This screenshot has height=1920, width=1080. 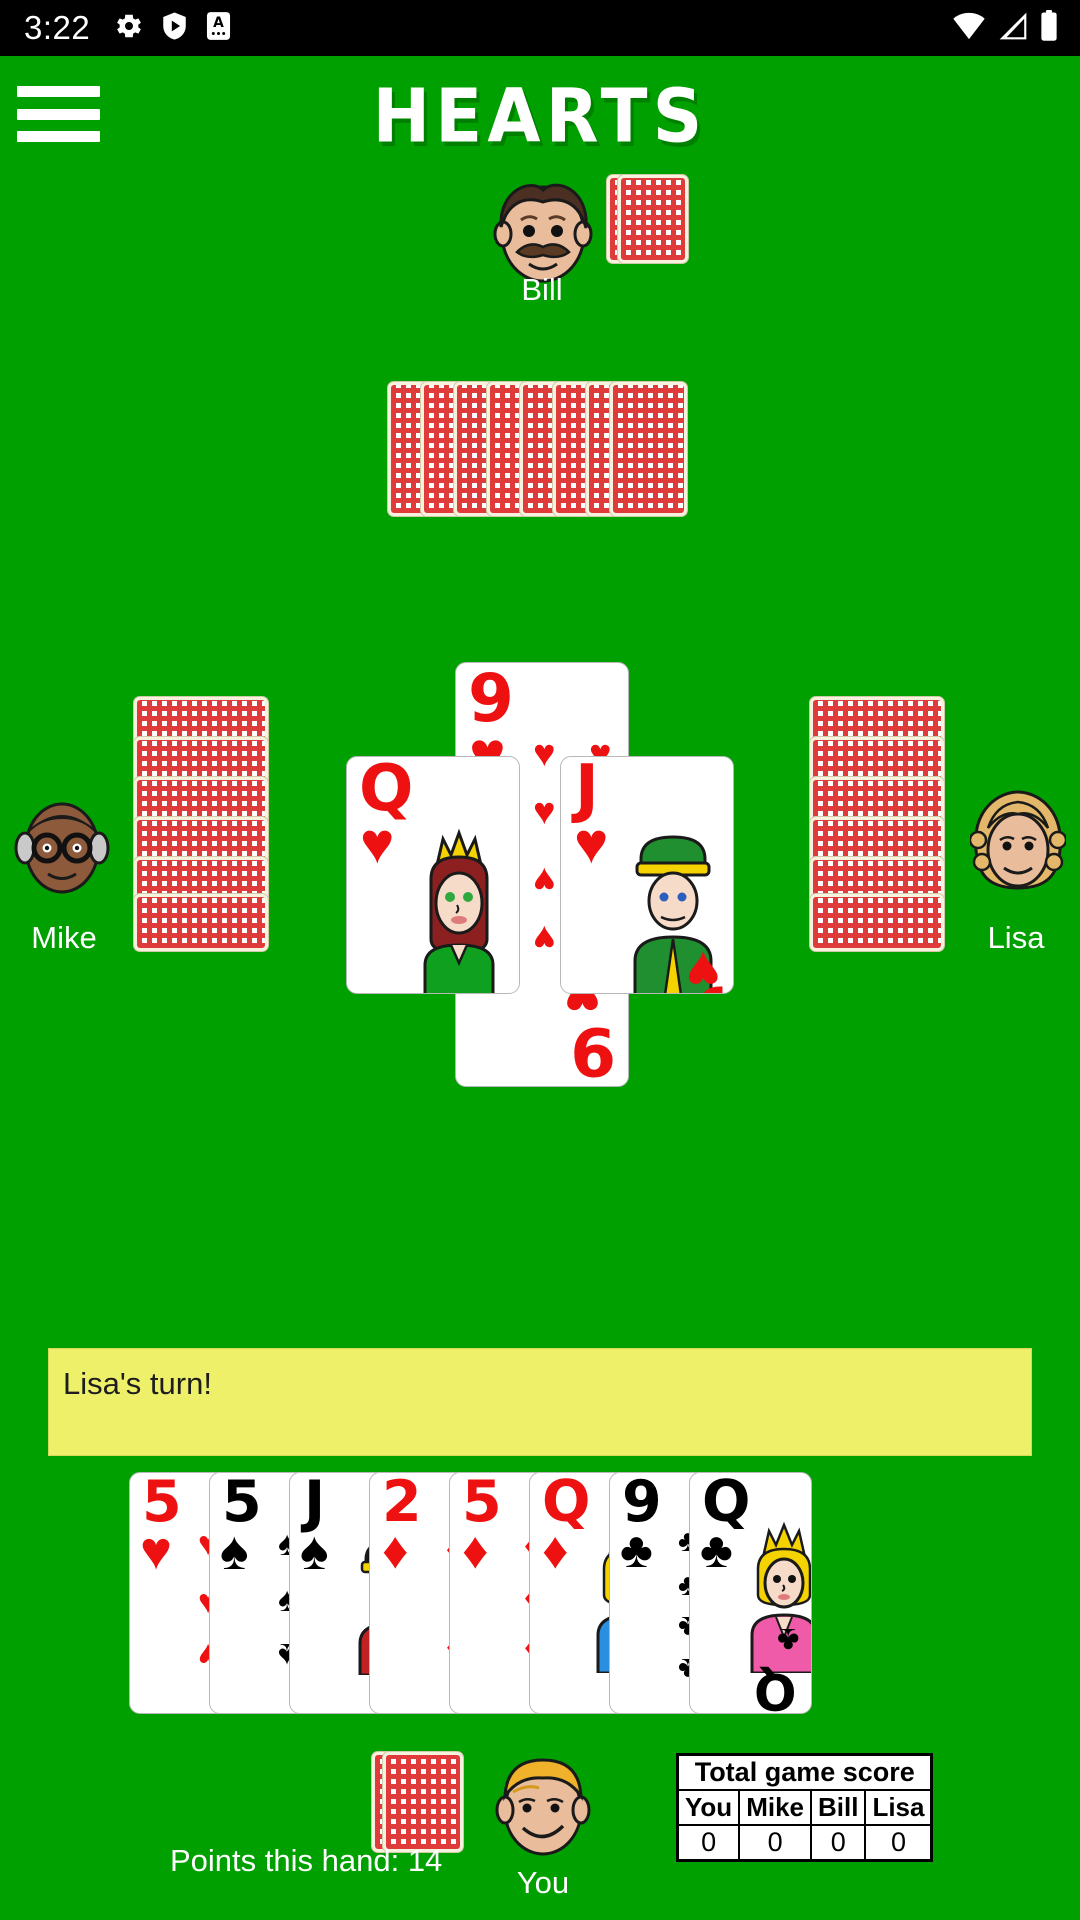 What do you see at coordinates (129, 28) in the screenshot?
I see `gear-icon` at bounding box center [129, 28].